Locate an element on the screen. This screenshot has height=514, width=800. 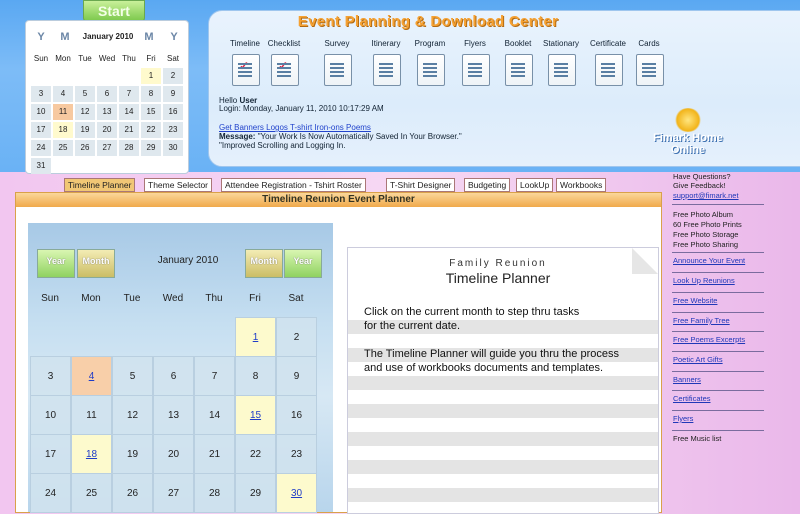
mini-day-18: 18 is located at coordinates (63, 130).